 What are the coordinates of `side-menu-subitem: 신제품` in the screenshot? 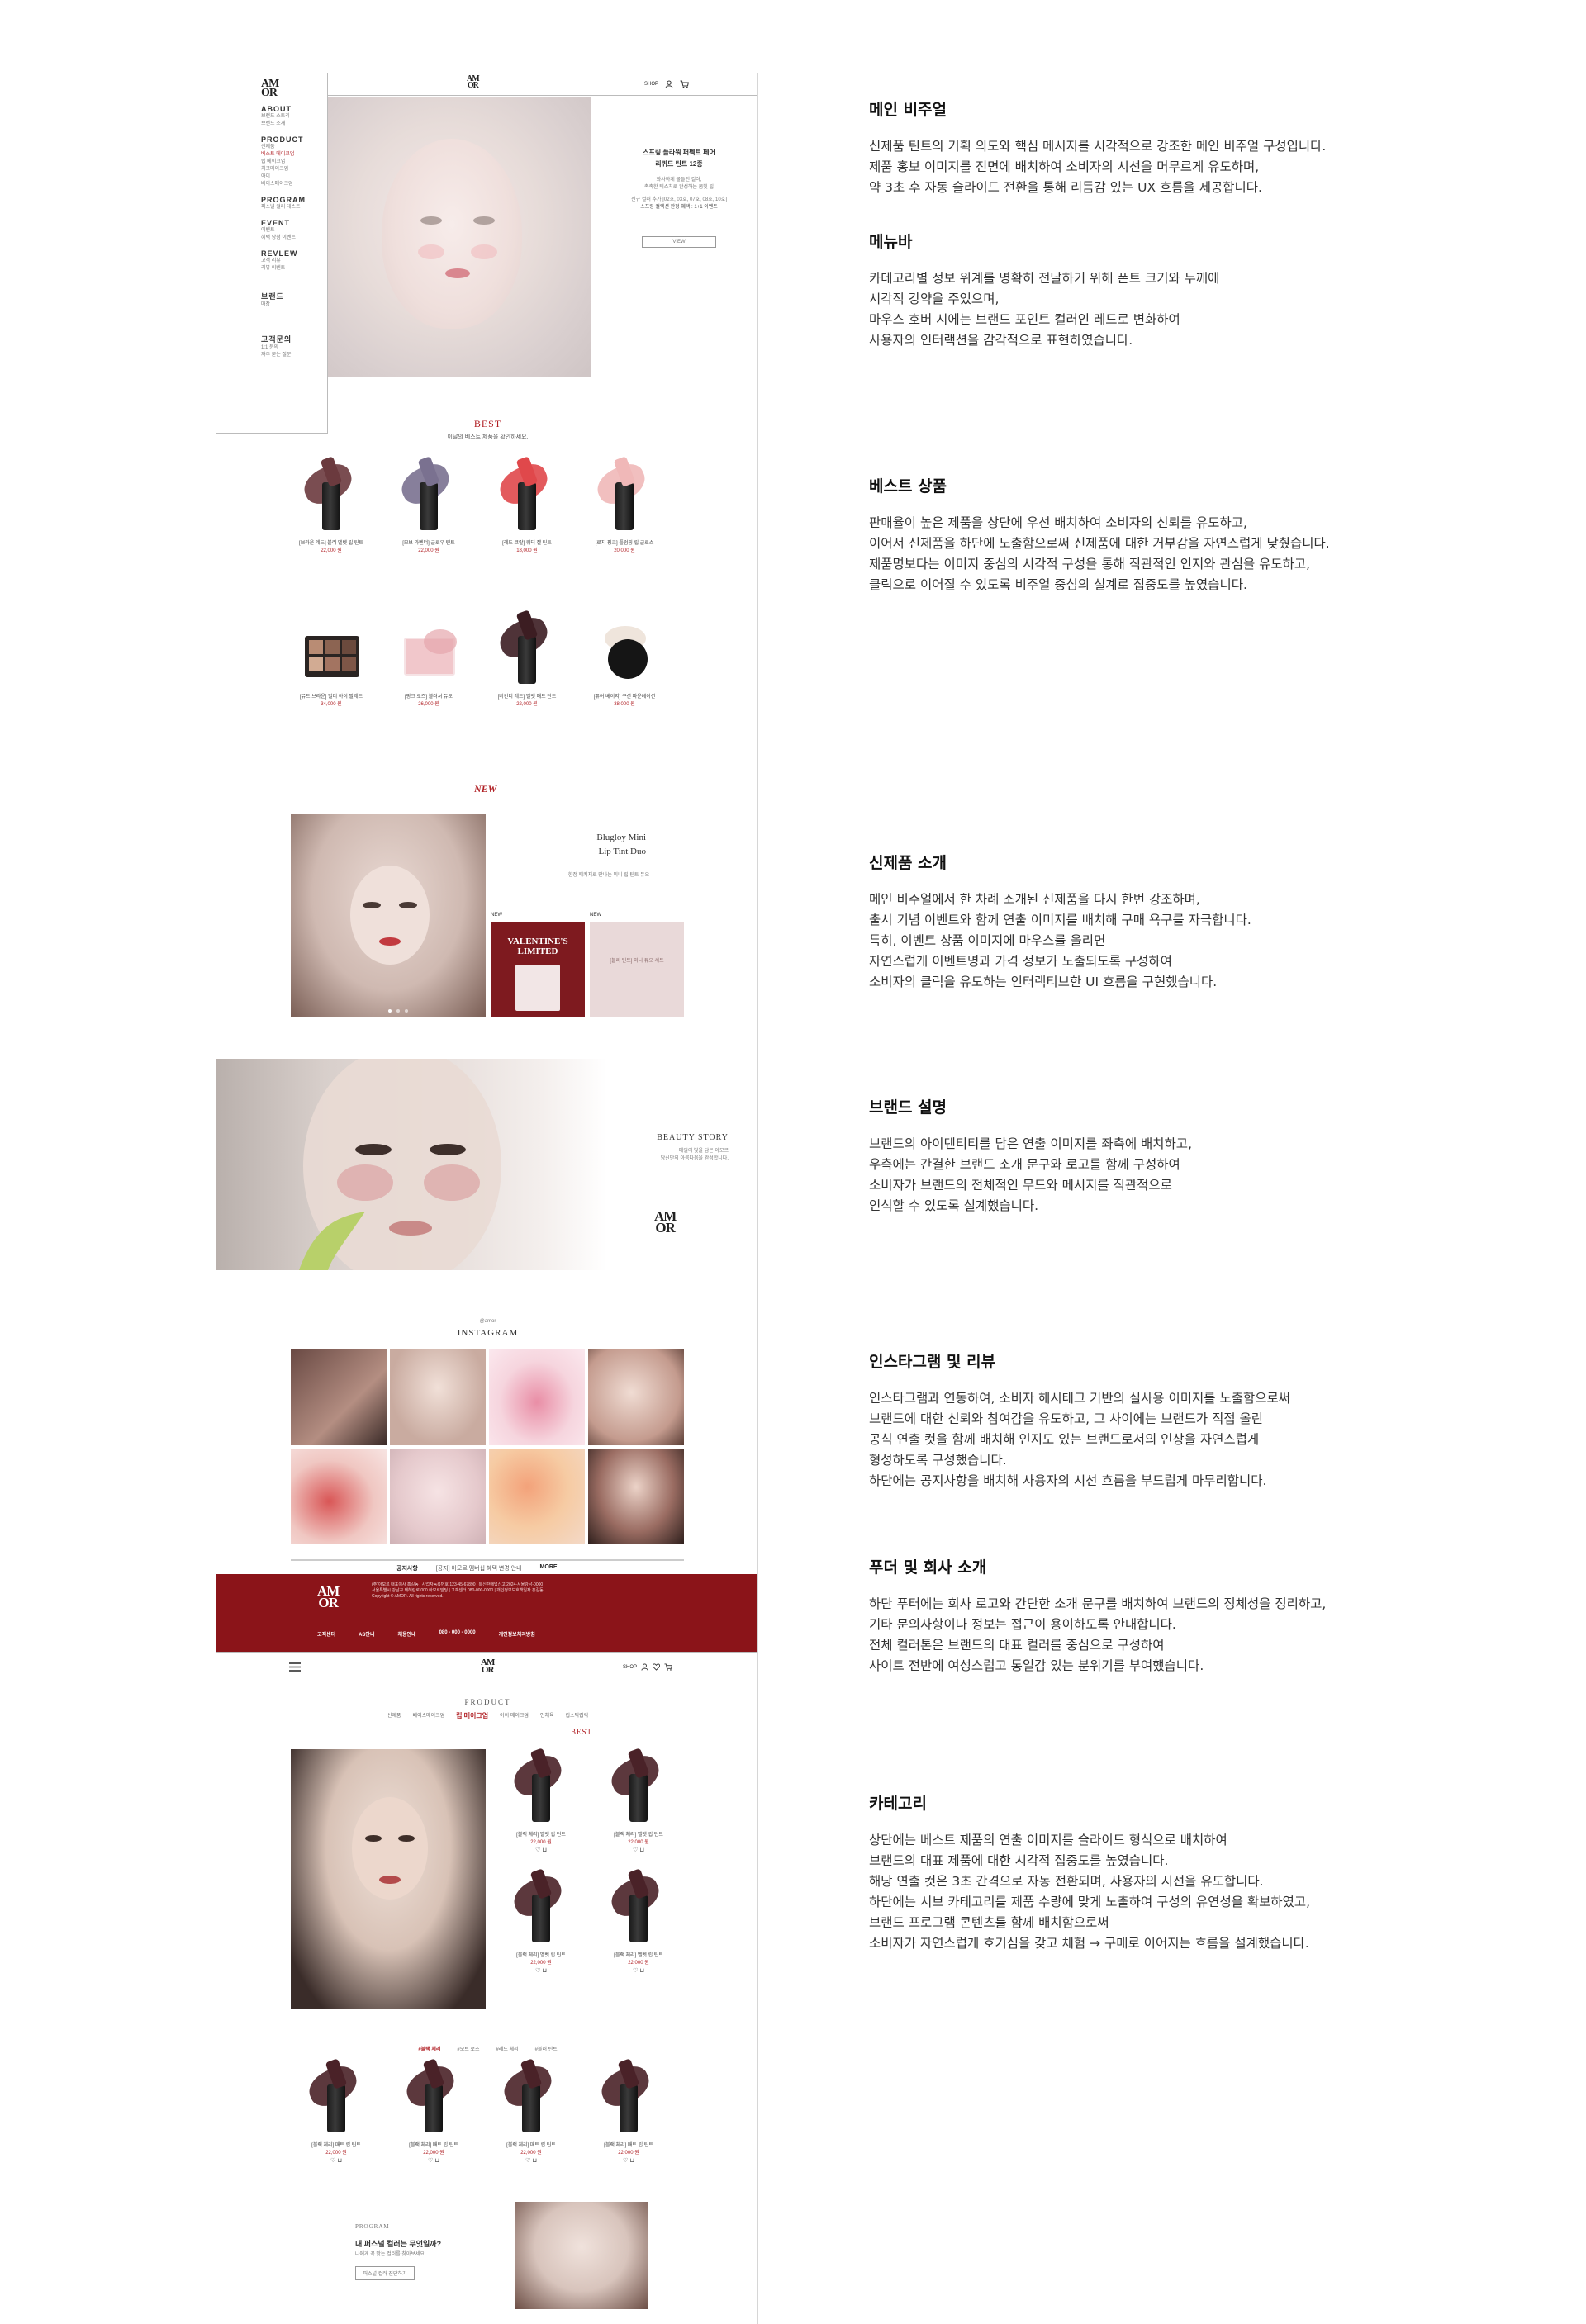 It's located at (294, 147).